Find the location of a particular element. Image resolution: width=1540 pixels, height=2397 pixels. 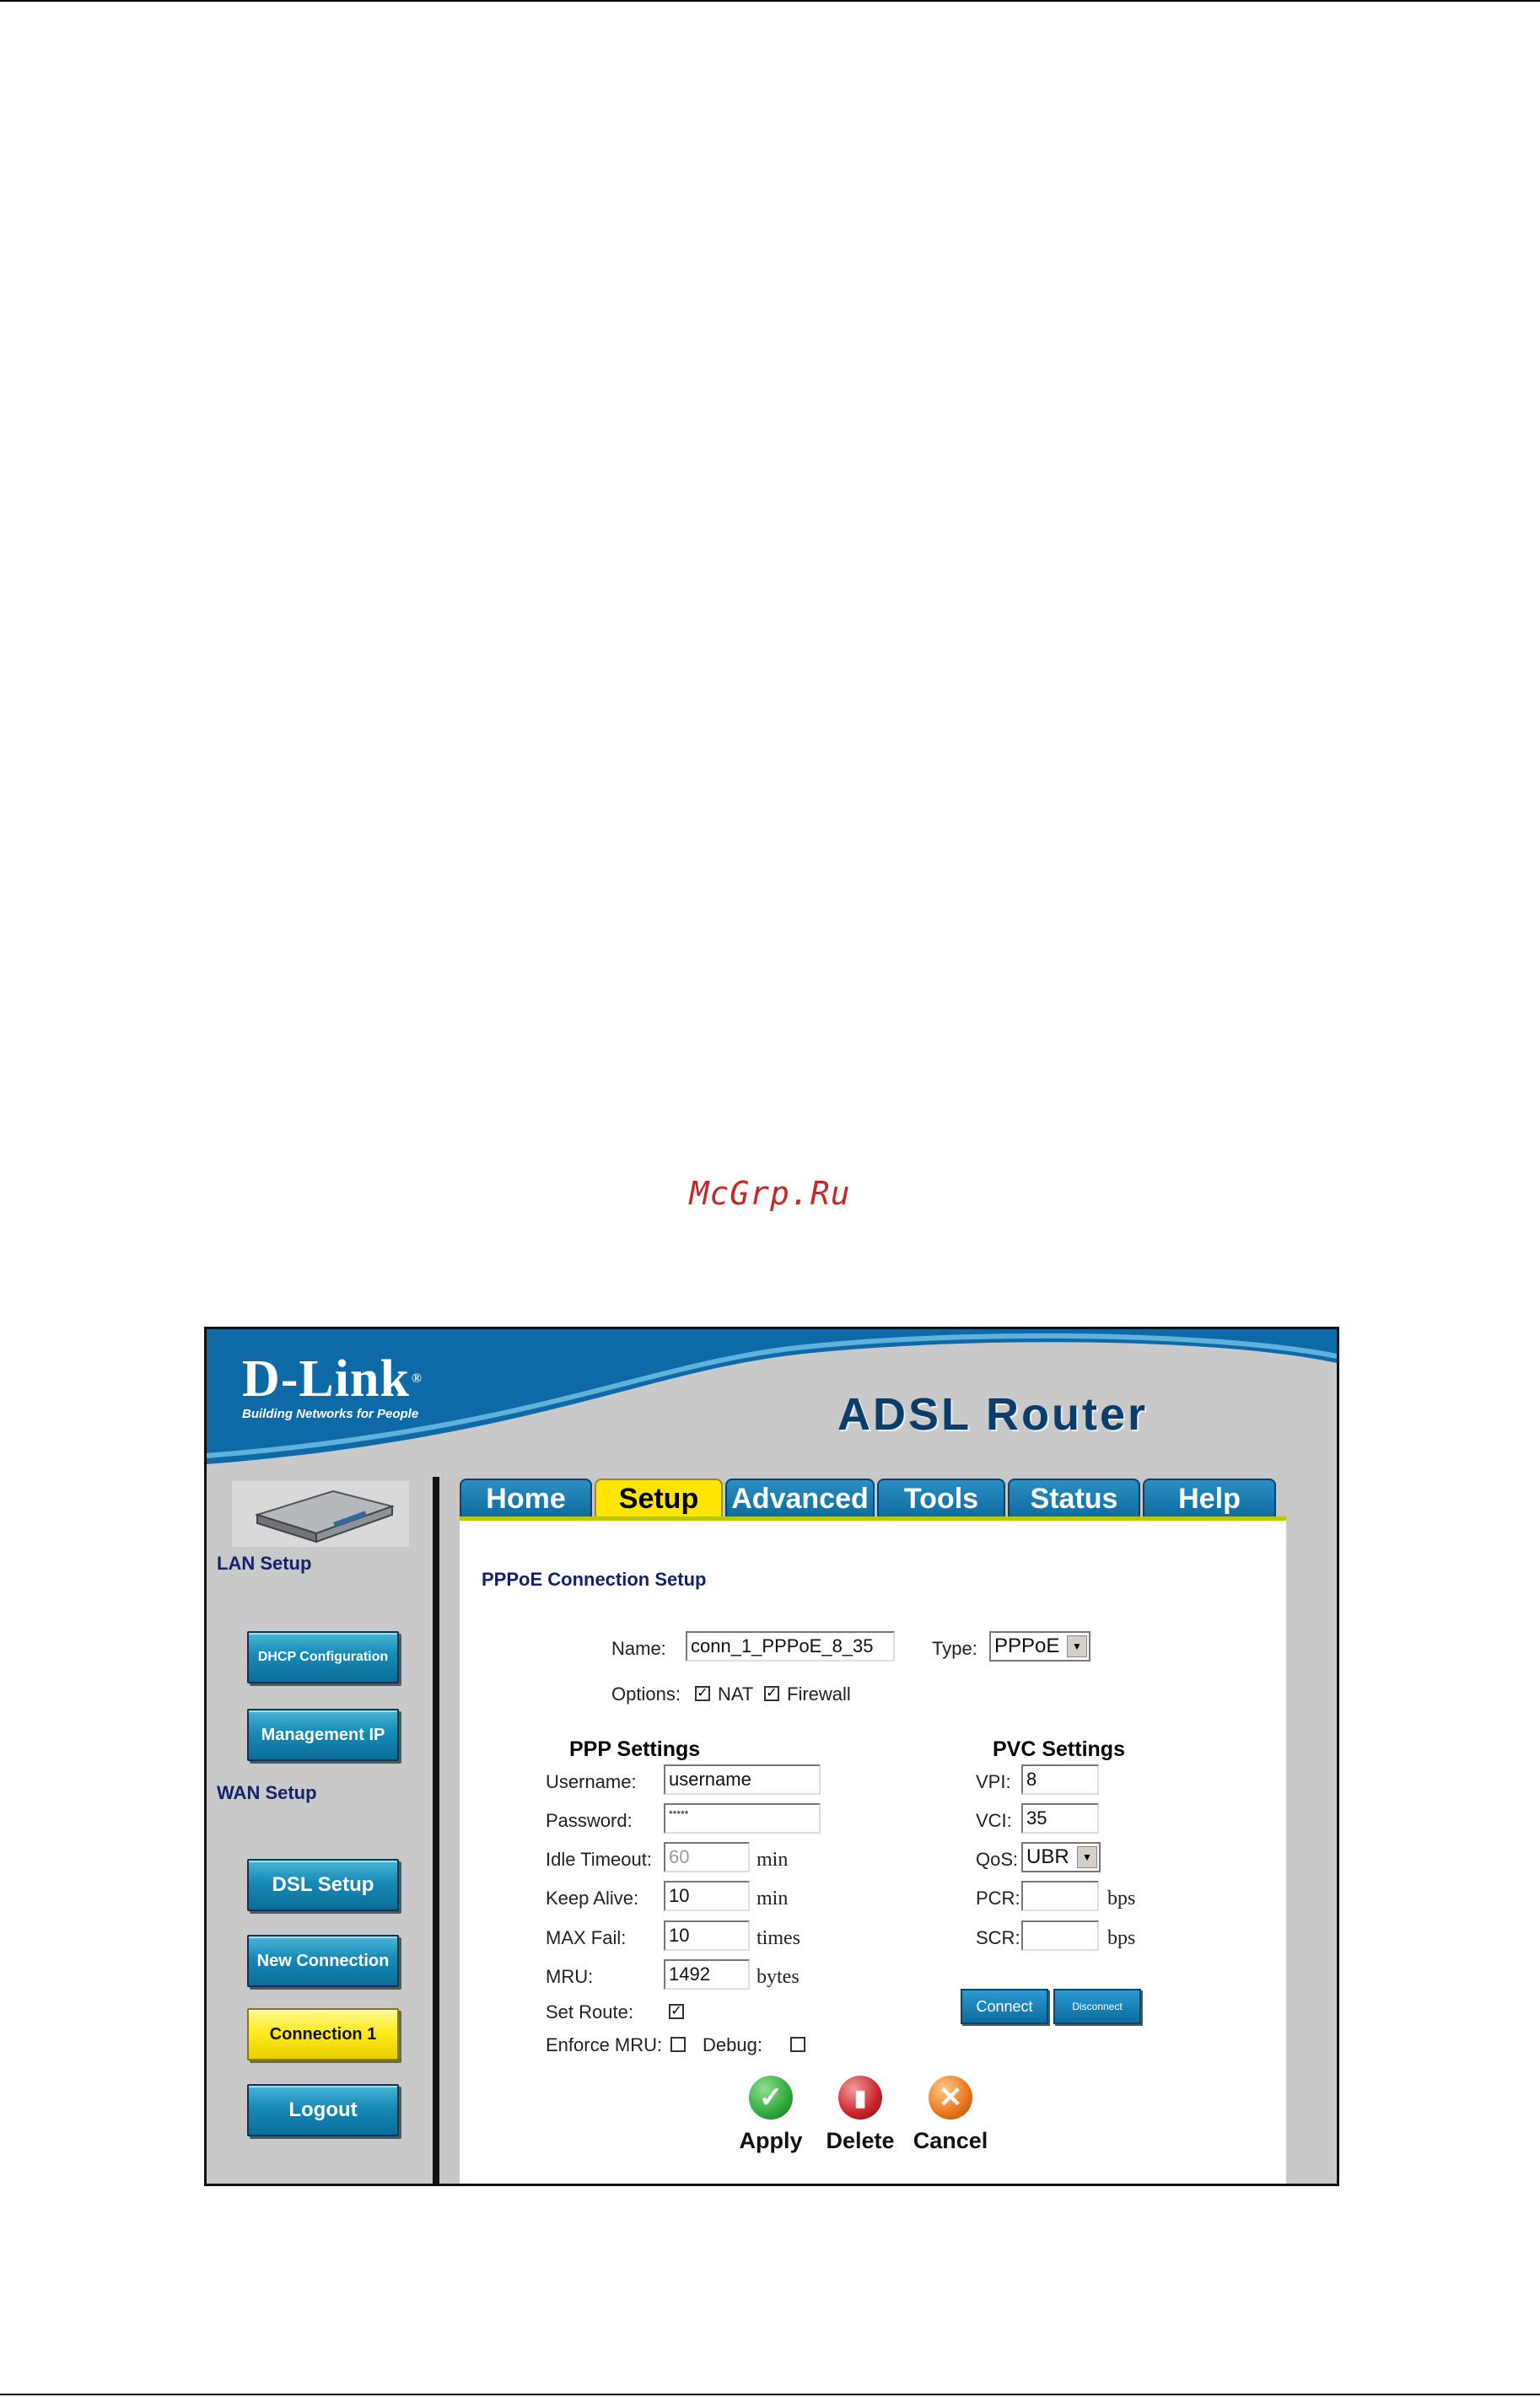

lan-setup-label: LAN Setup is located at coordinates (264, 1563).